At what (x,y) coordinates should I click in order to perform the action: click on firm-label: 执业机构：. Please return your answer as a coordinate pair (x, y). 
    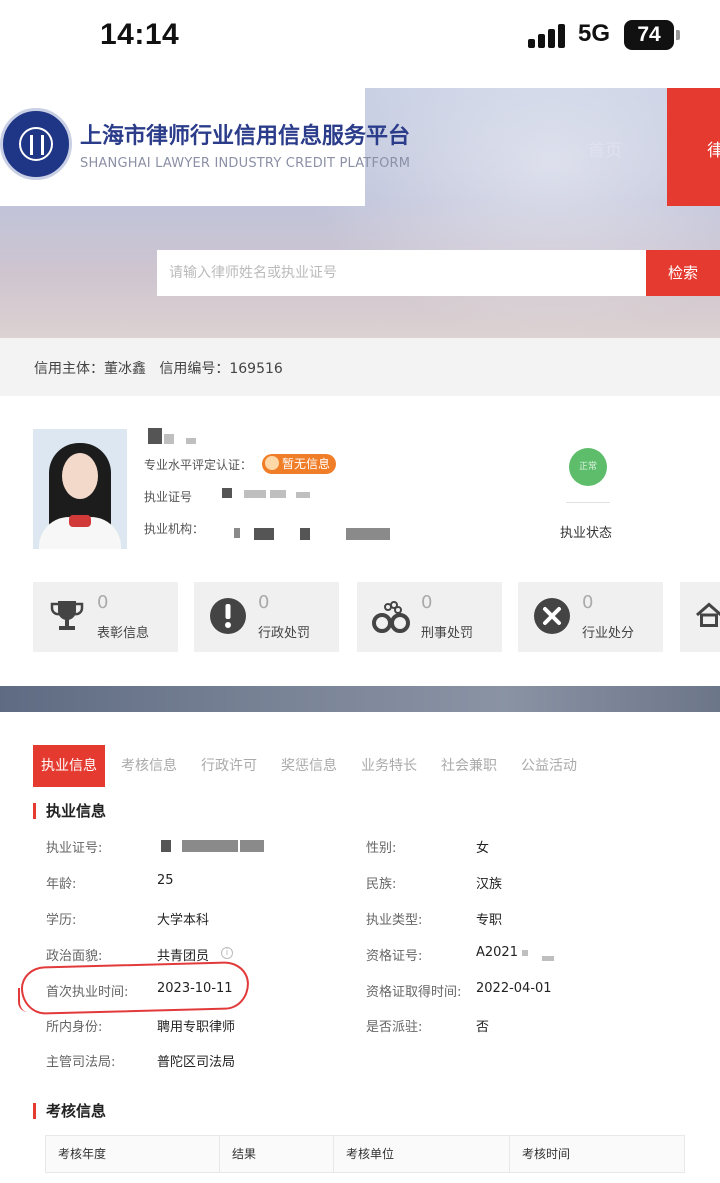
    Looking at the image, I should click on (174, 529).